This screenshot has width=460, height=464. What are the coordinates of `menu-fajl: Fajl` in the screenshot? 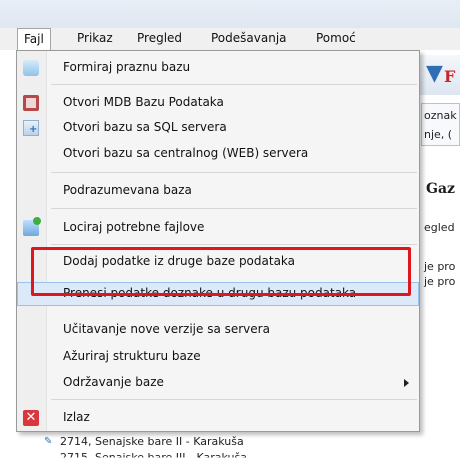 It's located at (34, 39).